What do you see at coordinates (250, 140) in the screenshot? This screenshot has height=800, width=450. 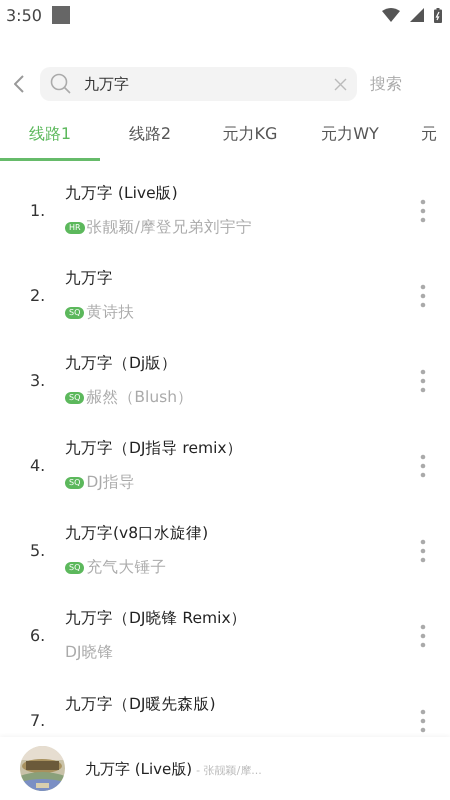 I see `tab: 元力KG` at bounding box center [250, 140].